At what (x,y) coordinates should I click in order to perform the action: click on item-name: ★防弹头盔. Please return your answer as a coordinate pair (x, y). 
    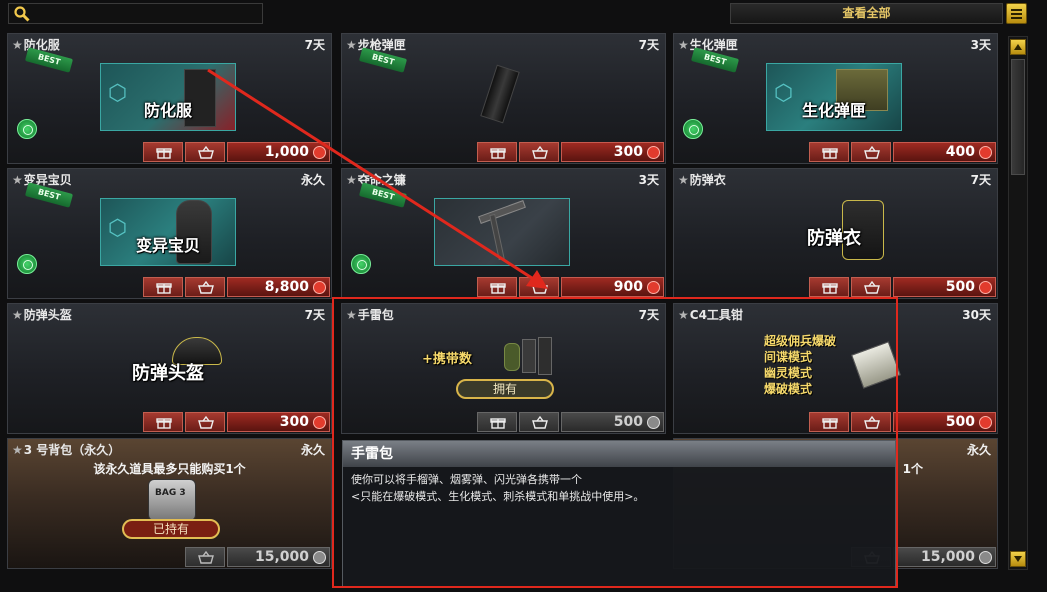
    Looking at the image, I should click on (42, 315).